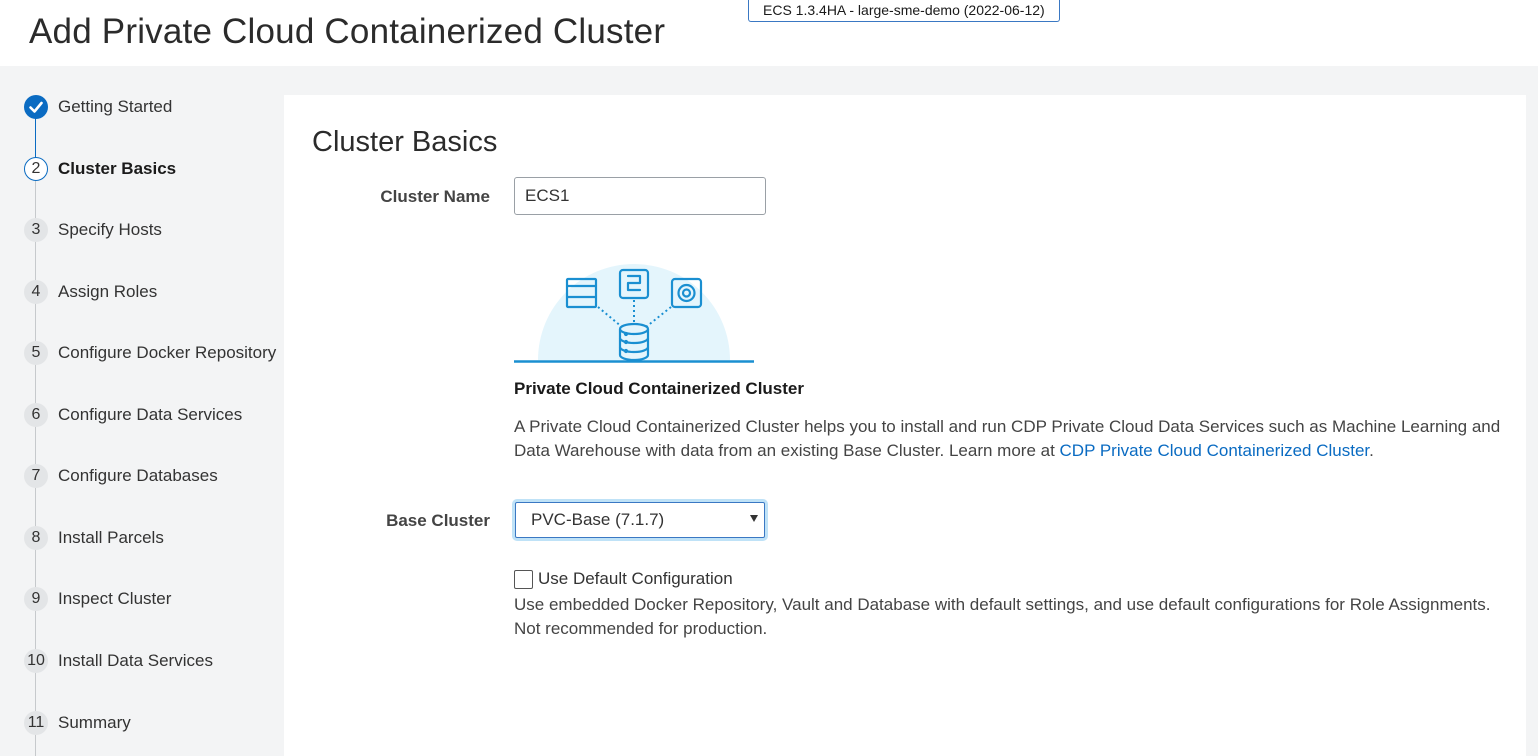  I want to click on cluster-name-input, so click(640, 196).